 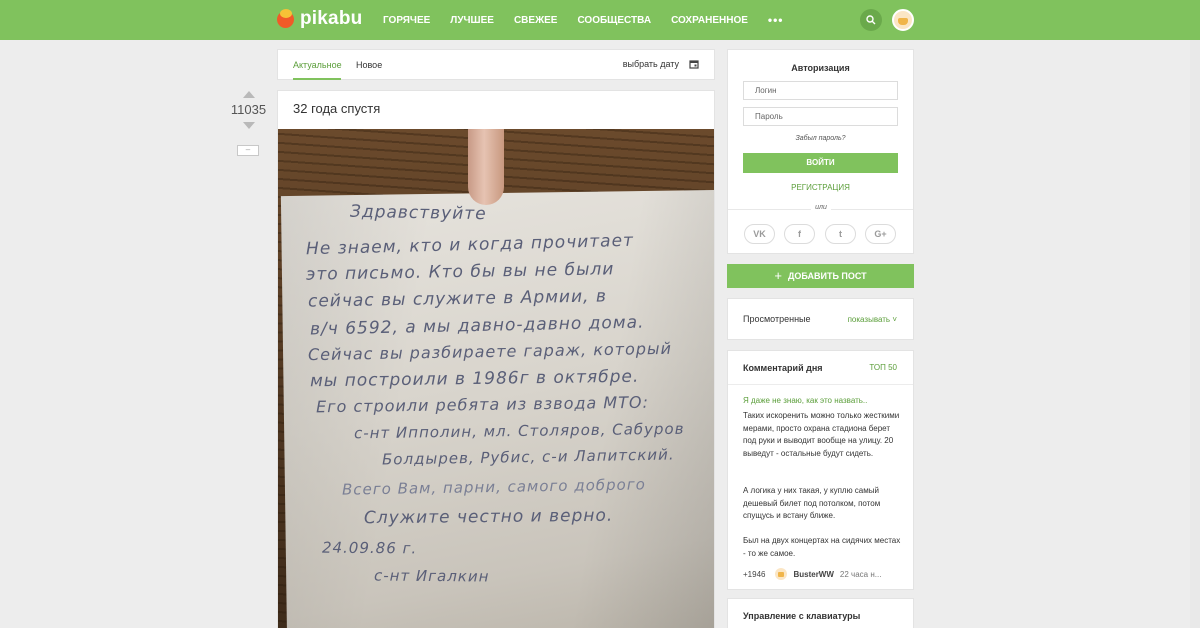 I want to click on search-icon, so click(x=871, y=20).